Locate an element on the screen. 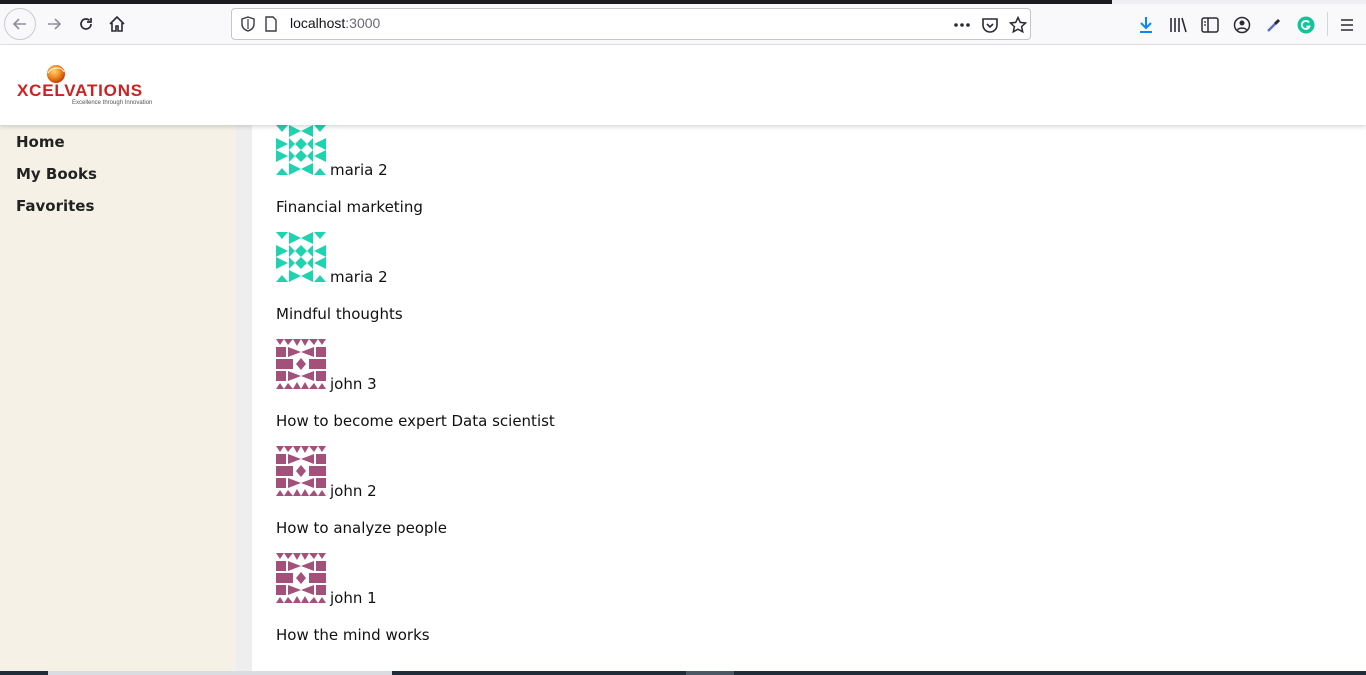 This screenshot has width=1366, height=675. sidebar: Home My Books Favorites is located at coordinates (118, 398).